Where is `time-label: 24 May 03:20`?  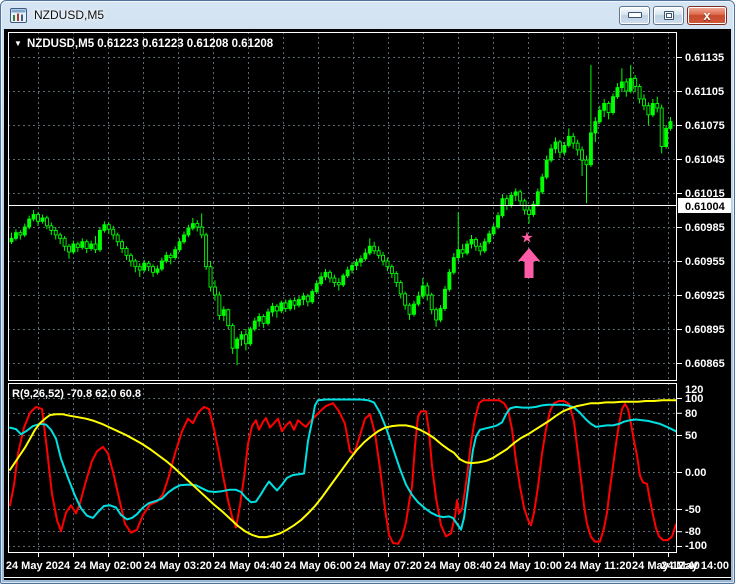
time-label: 24 May 03:20 is located at coordinates (178, 566).